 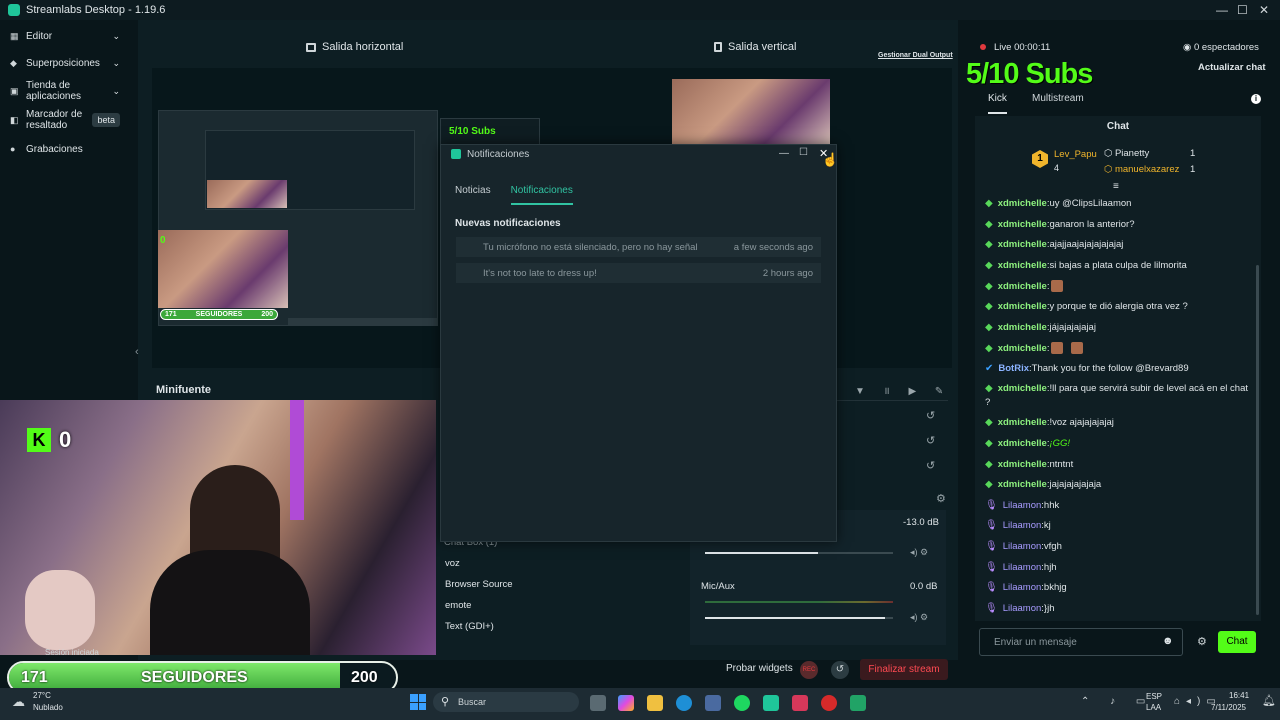 What do you see at coordinates (42, 695) in the screenshot?
I see `weather-temp: 27°C` at bounding box center [42, 695].